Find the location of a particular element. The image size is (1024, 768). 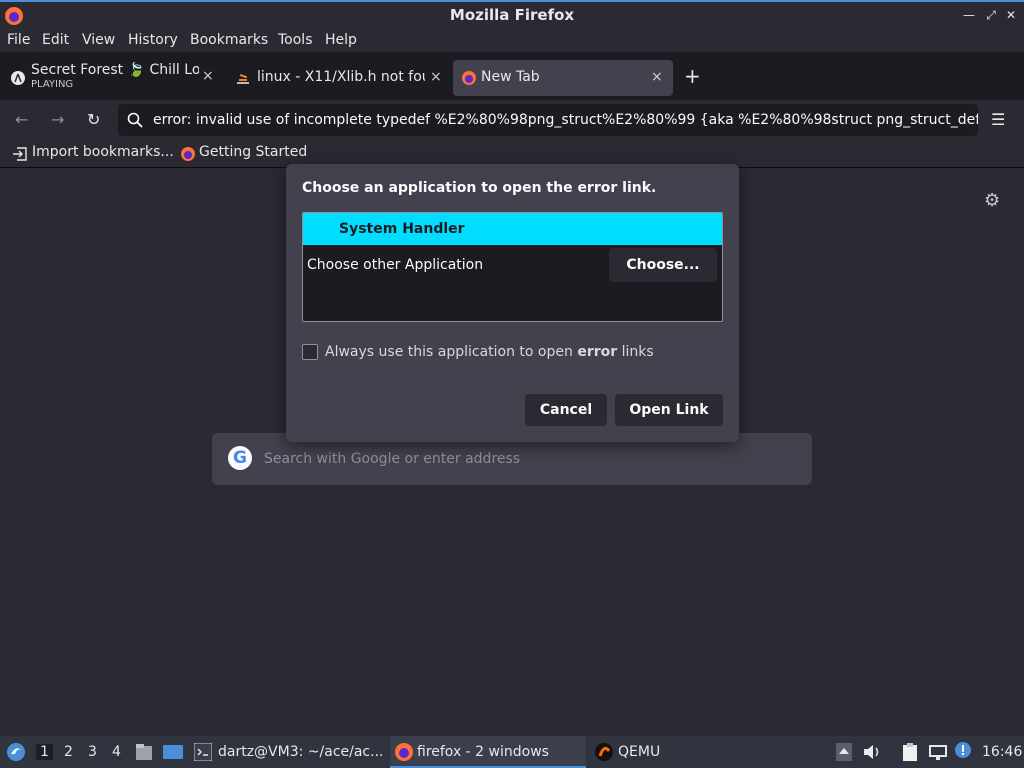

menu-help: Help is located at coordinates (341, 40).